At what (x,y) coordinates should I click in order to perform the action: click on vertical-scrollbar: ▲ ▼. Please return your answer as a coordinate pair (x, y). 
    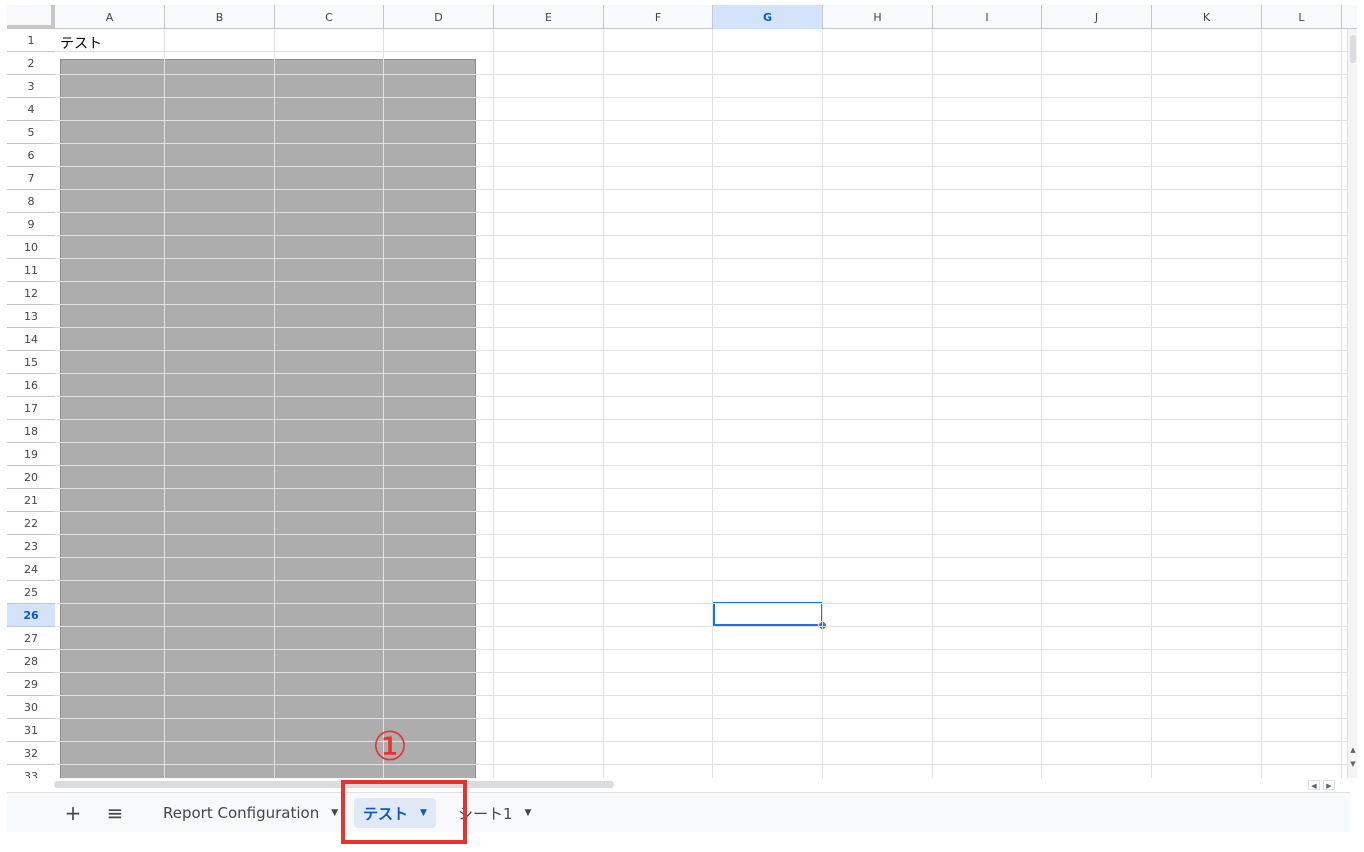
    Looking at the image, I should click on (1352, 403).